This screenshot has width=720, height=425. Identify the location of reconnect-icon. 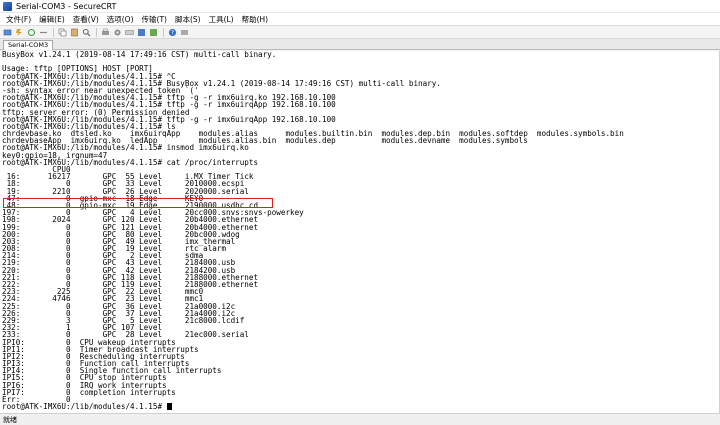
(31, 32).